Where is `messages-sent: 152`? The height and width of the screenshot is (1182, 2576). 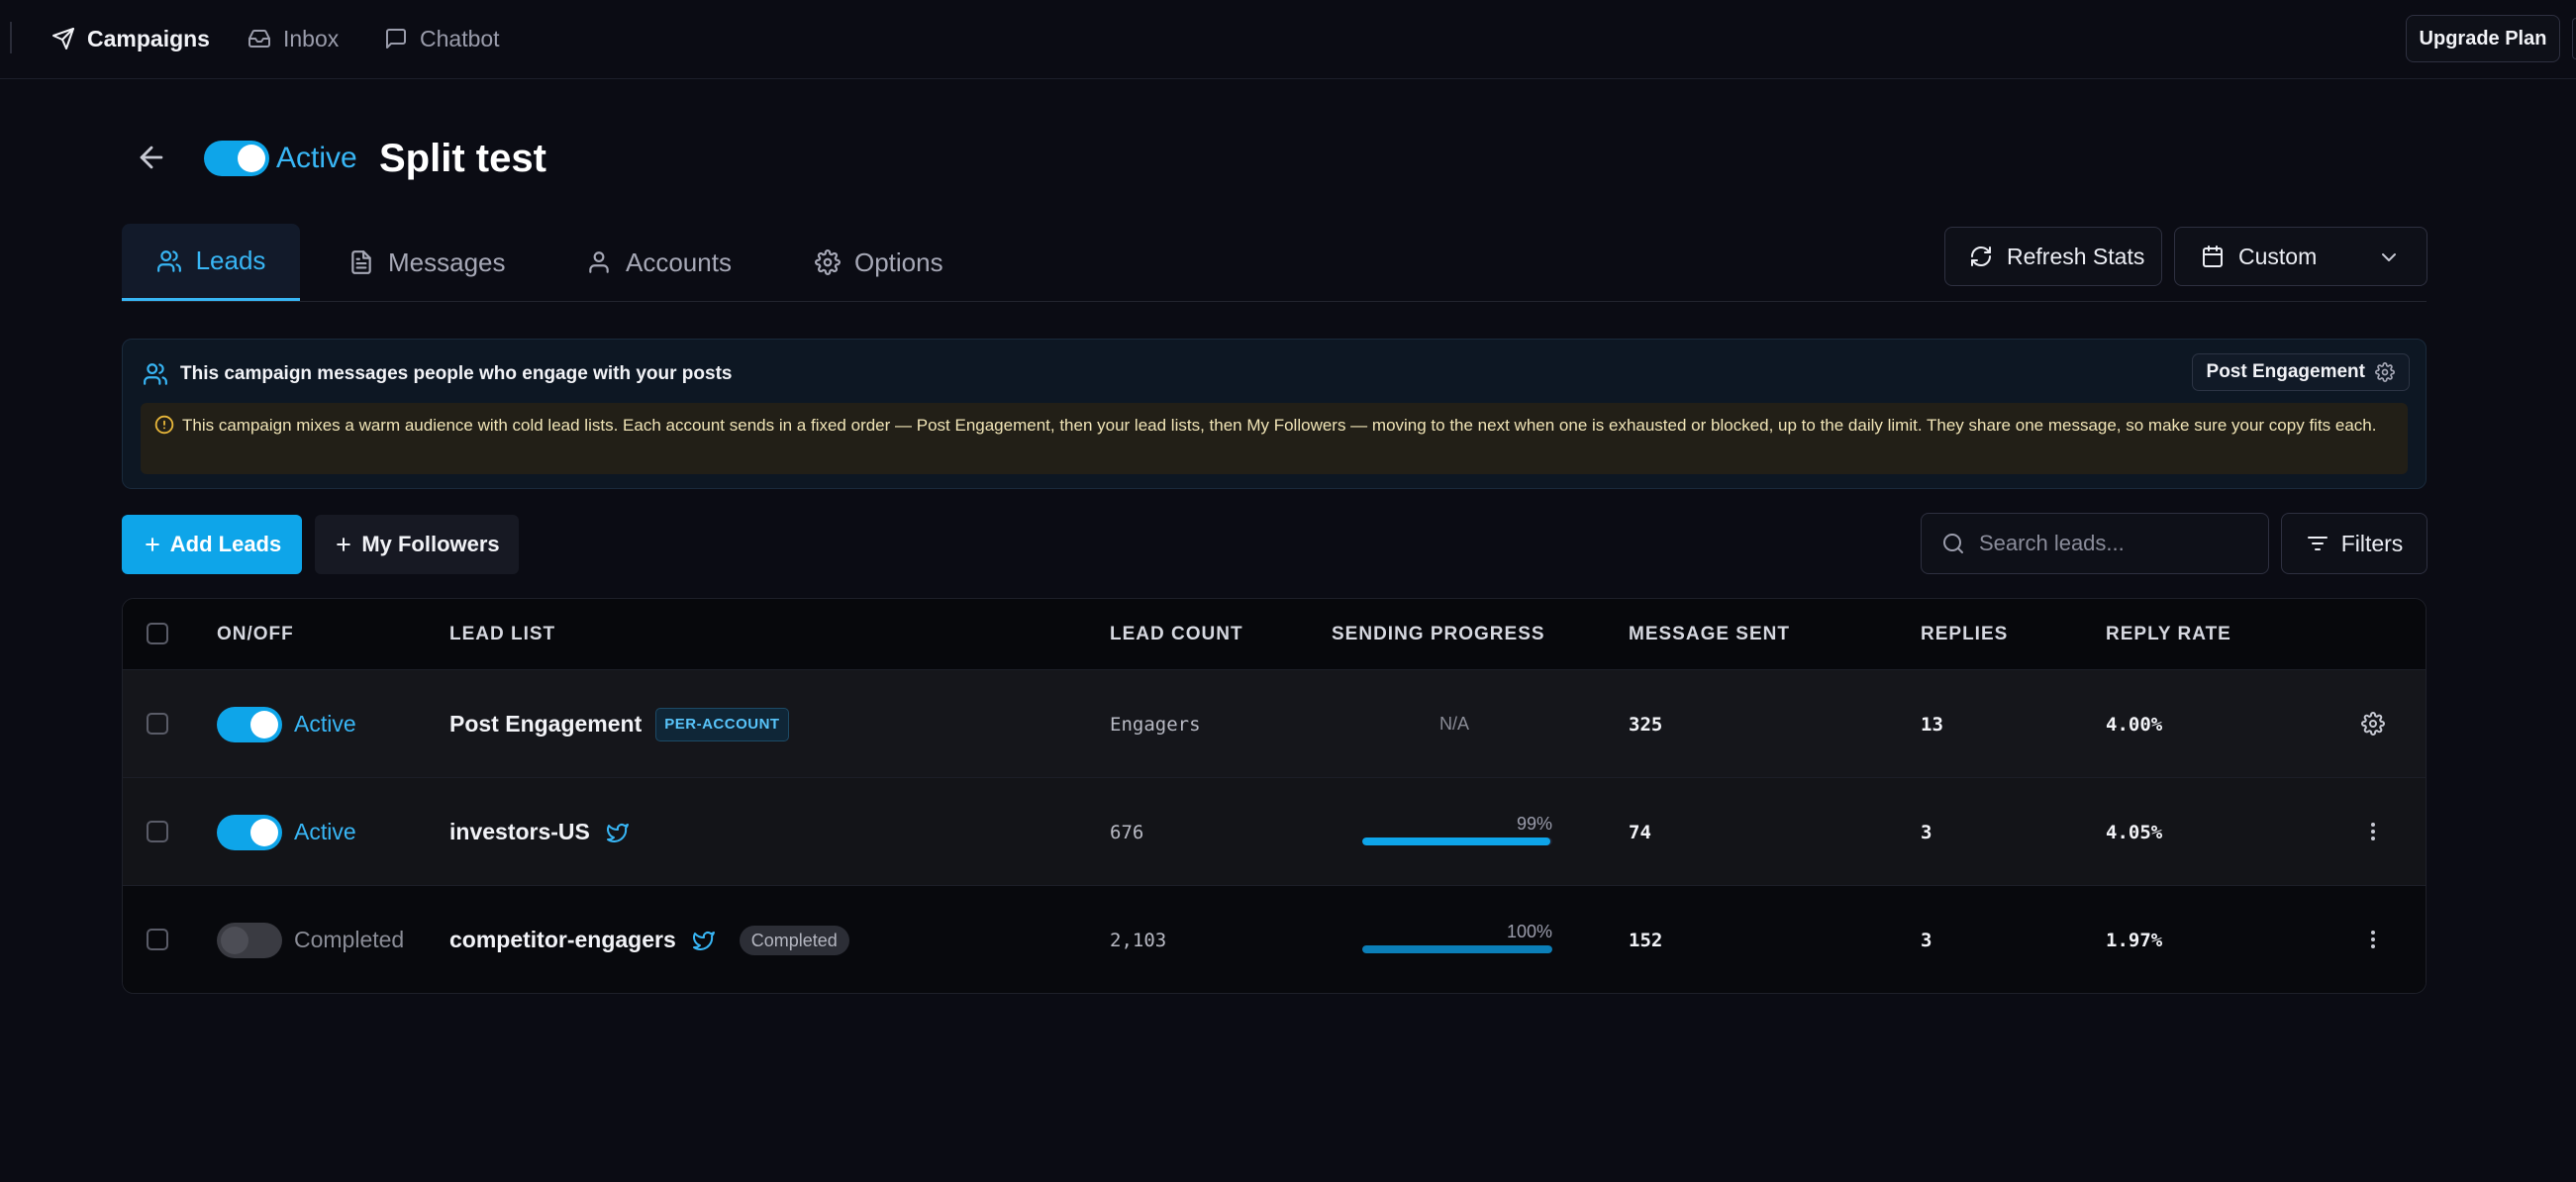
messages-sent: 152 is located at coordinates (1646, 940).